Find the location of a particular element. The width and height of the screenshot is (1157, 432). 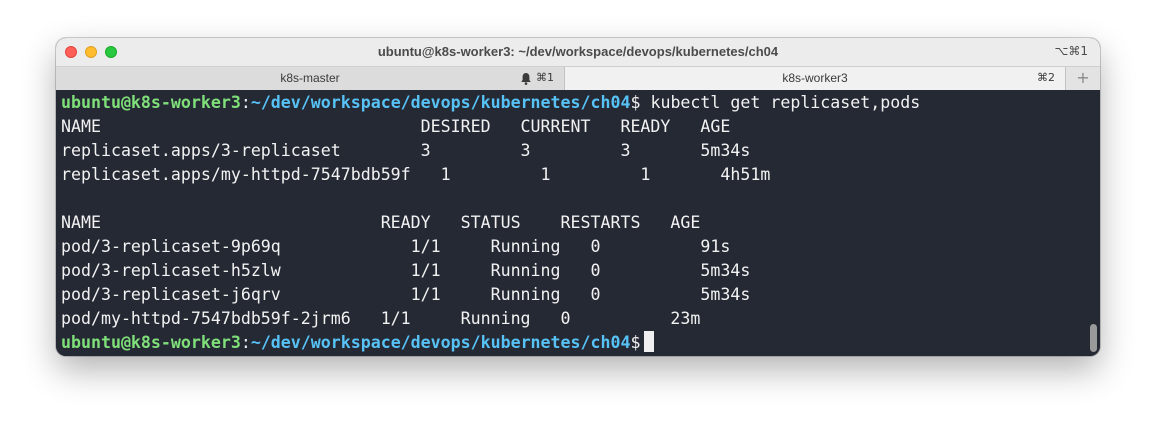

tab-label: k8s-master is located at coordinates (310, 78).